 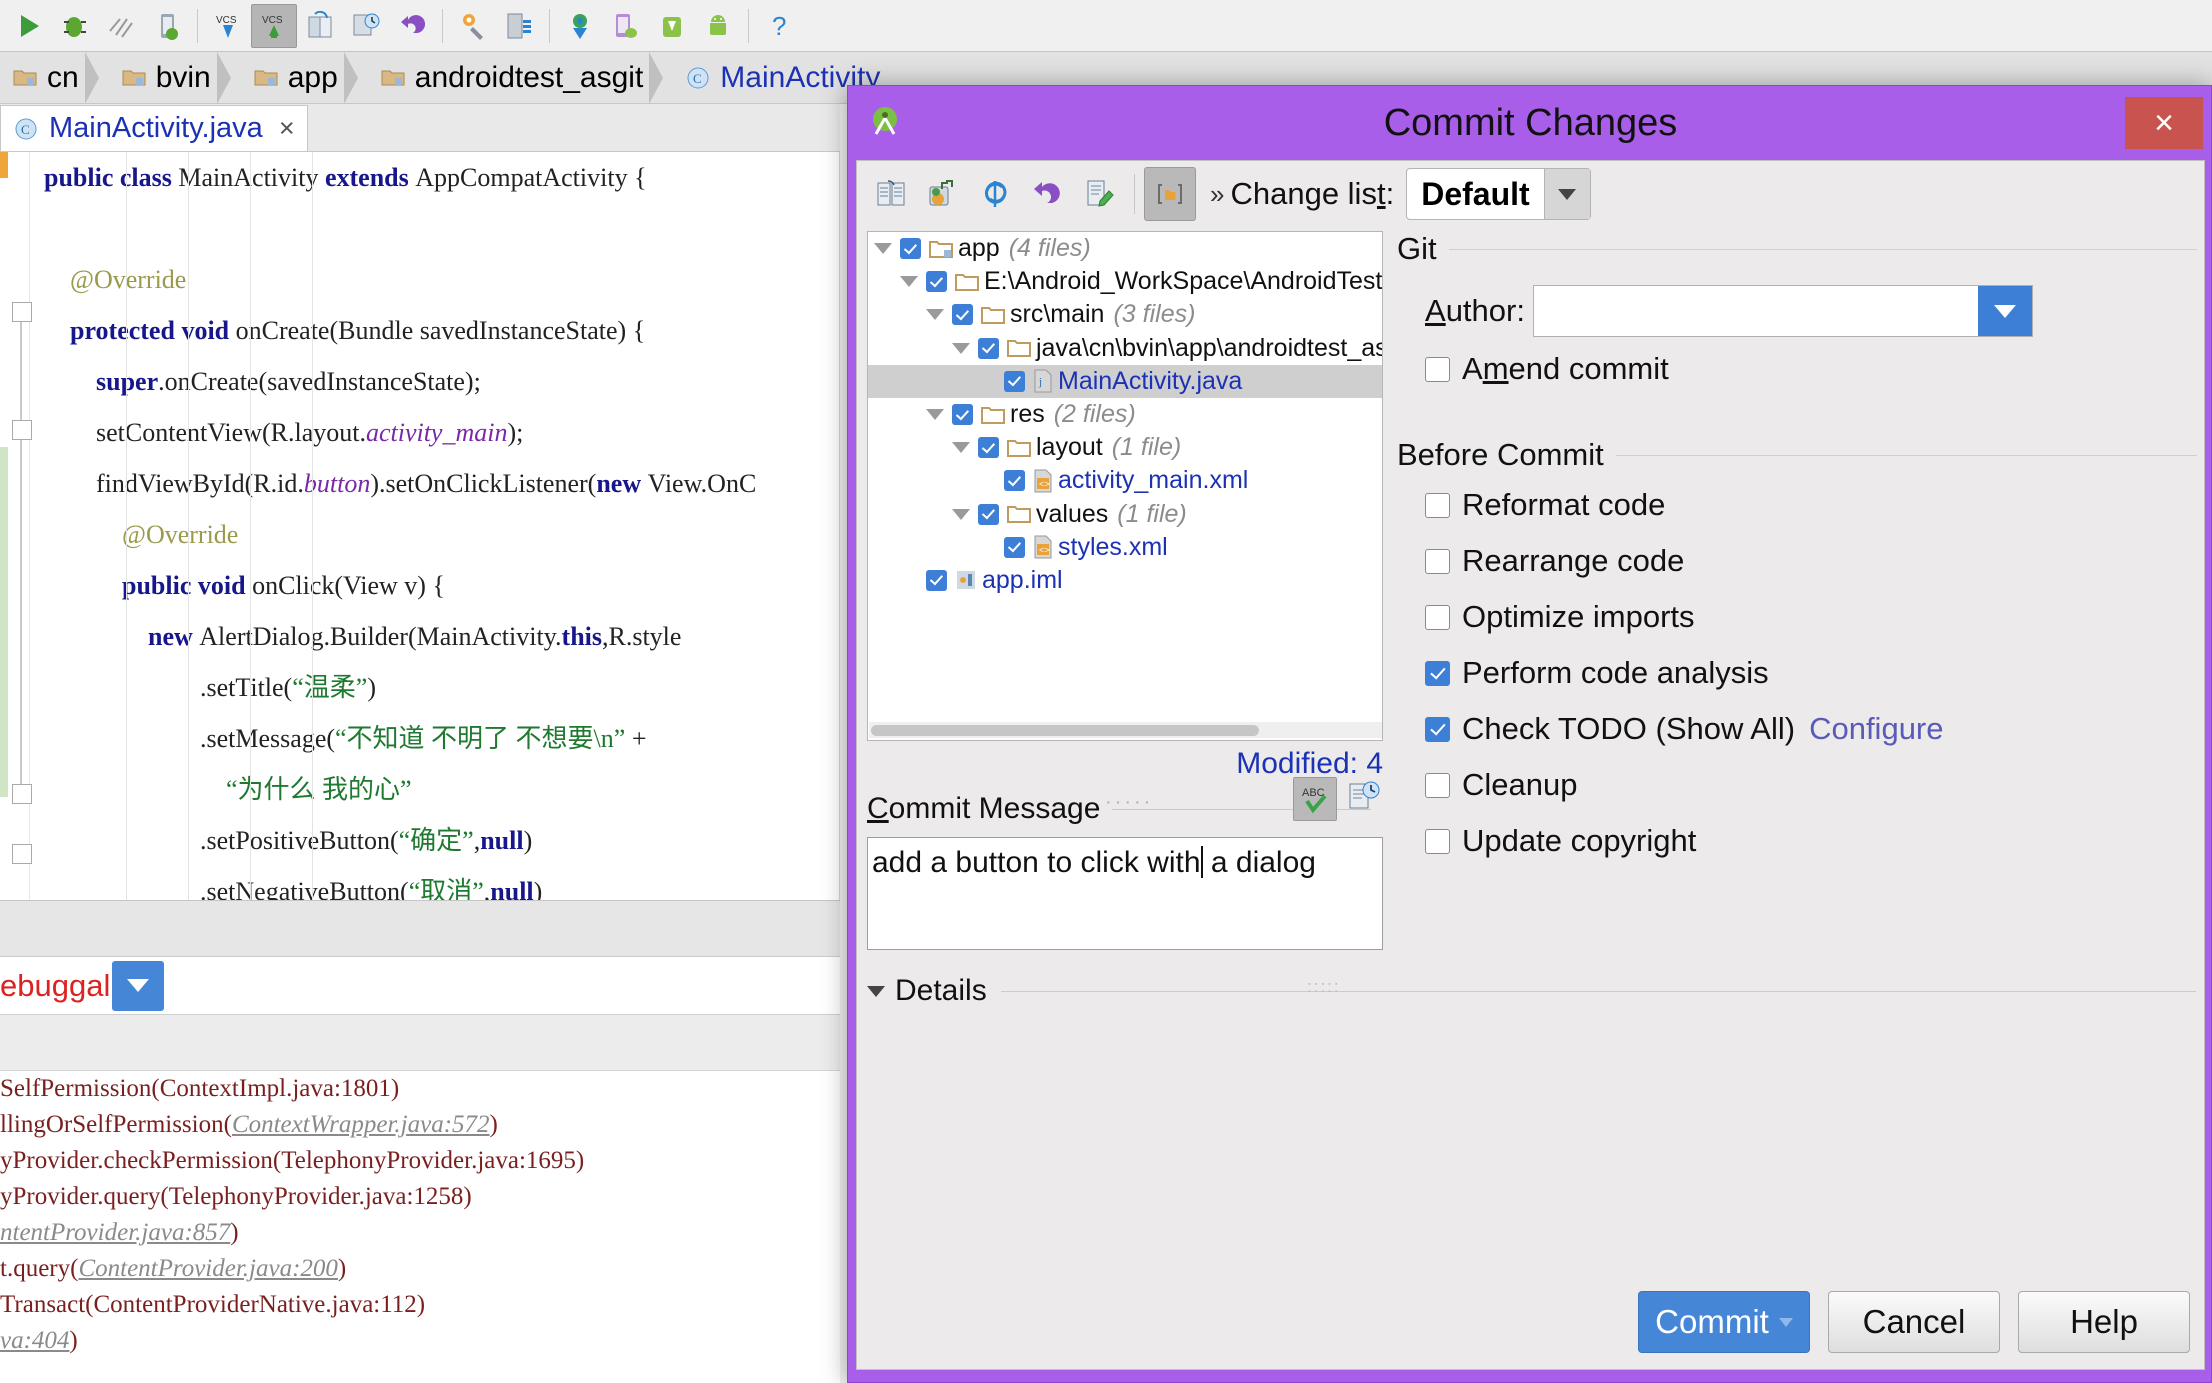 What do you see at coordinates (366, 26) in the screenshot?
I see `avd-manager-icon` at bounding box center [366, 26].